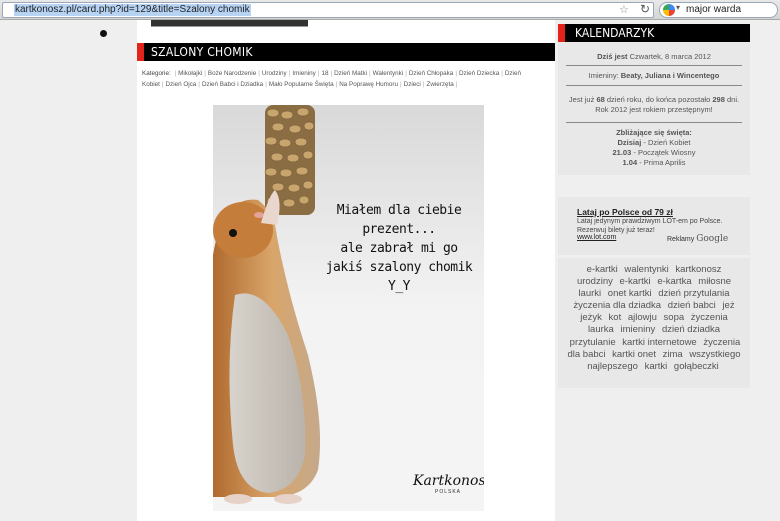 The height and width of the screenshot is (521, 780). I want to click on day-number: 68, so click(600, 99).